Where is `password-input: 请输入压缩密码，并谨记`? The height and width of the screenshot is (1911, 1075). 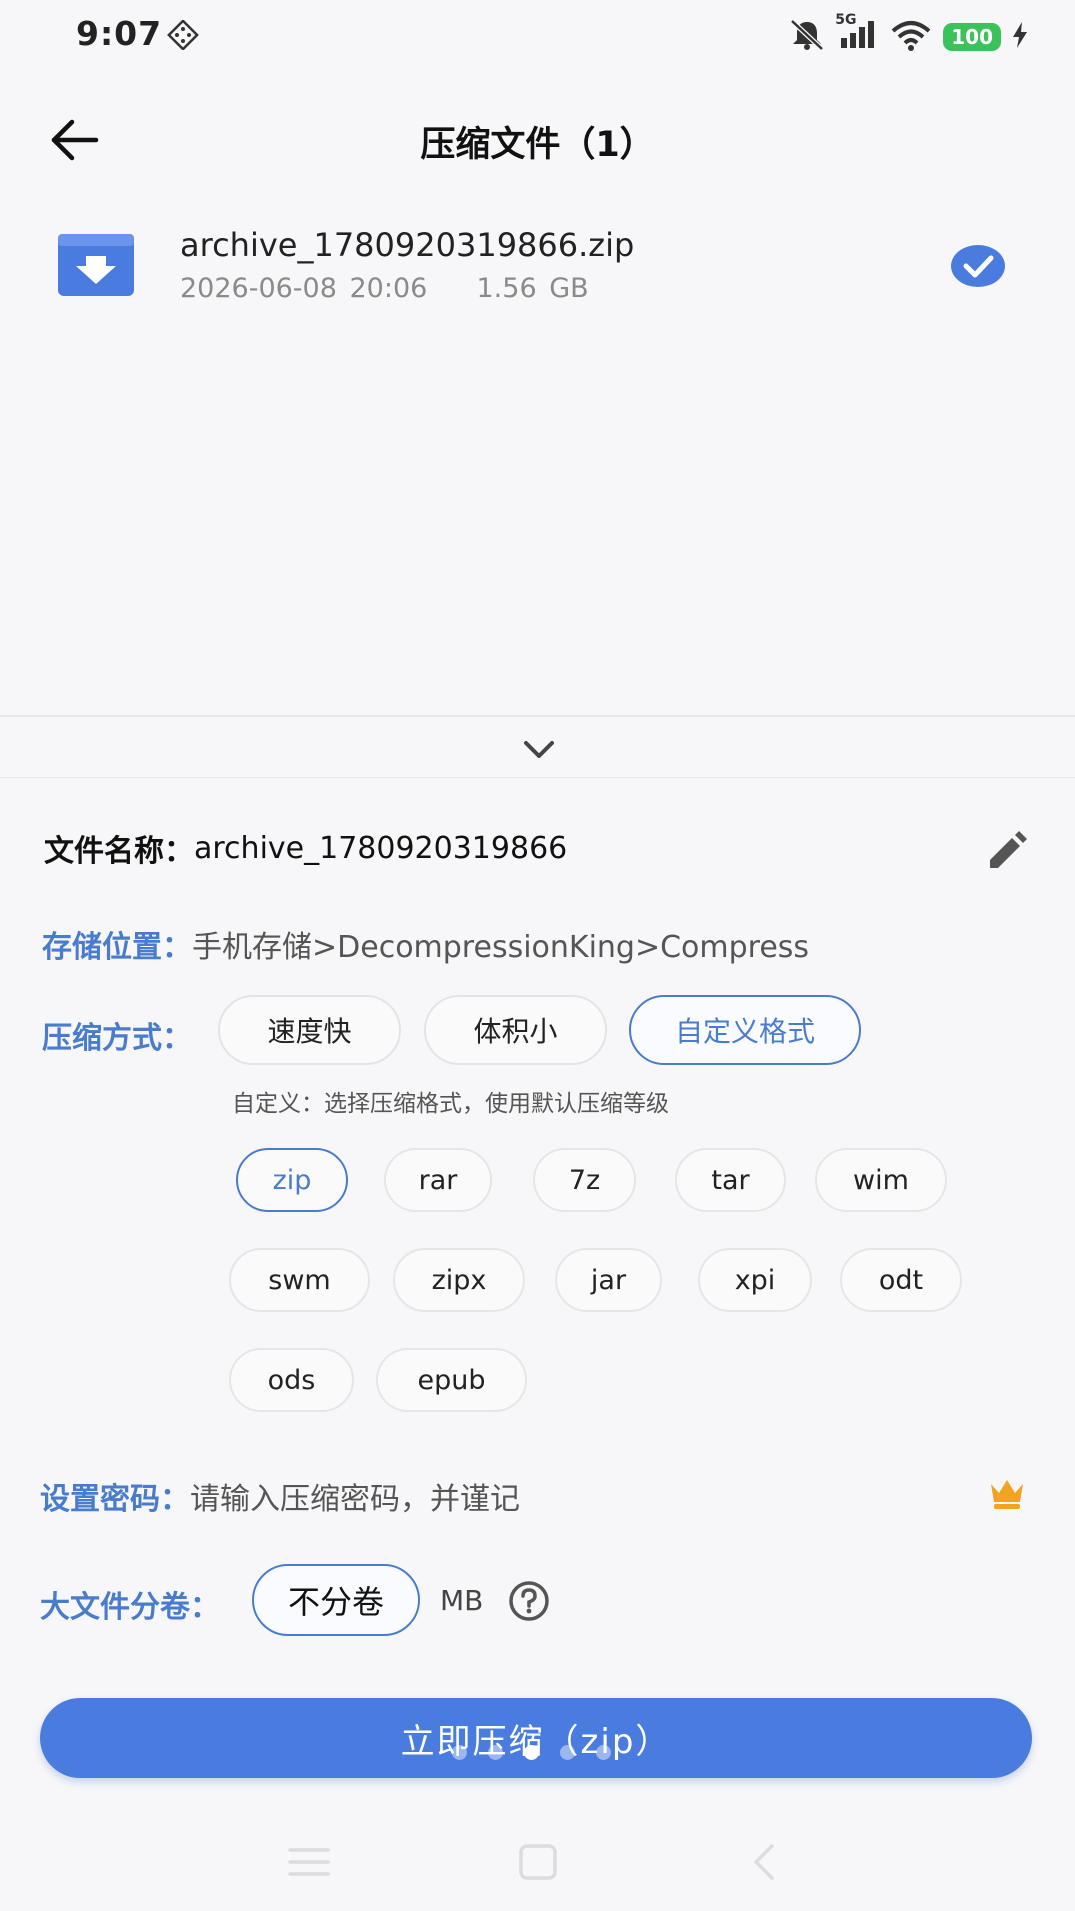
password-input: 请输入压缩密码，并谨记 is located at coordinates (355, 1496).